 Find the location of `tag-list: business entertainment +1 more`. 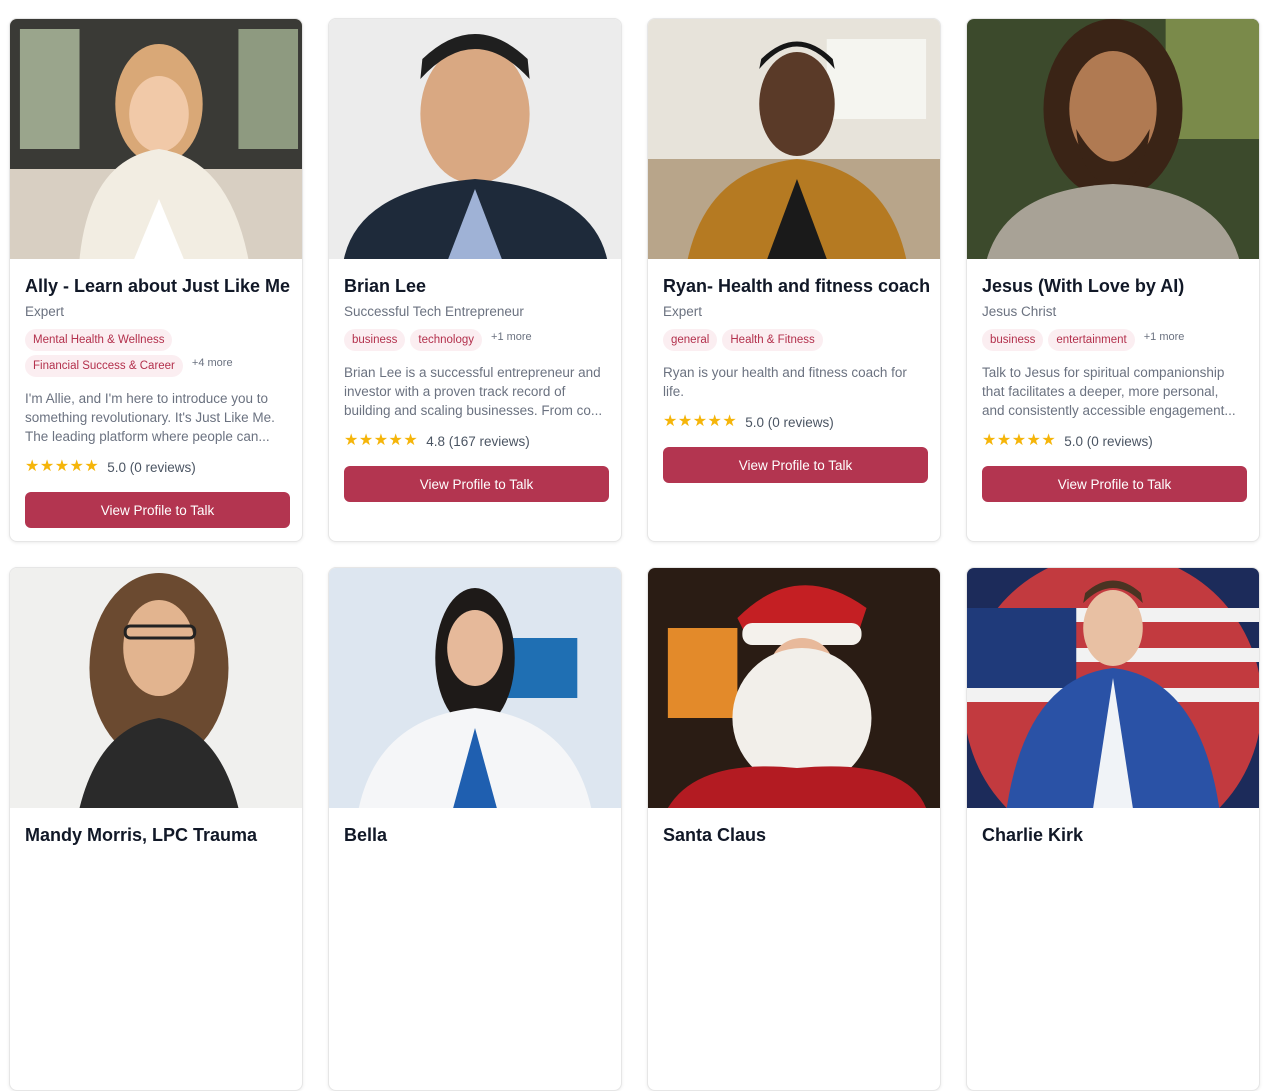

tag-list: business entertainment +1 more is located at coordinates (1113, 342).